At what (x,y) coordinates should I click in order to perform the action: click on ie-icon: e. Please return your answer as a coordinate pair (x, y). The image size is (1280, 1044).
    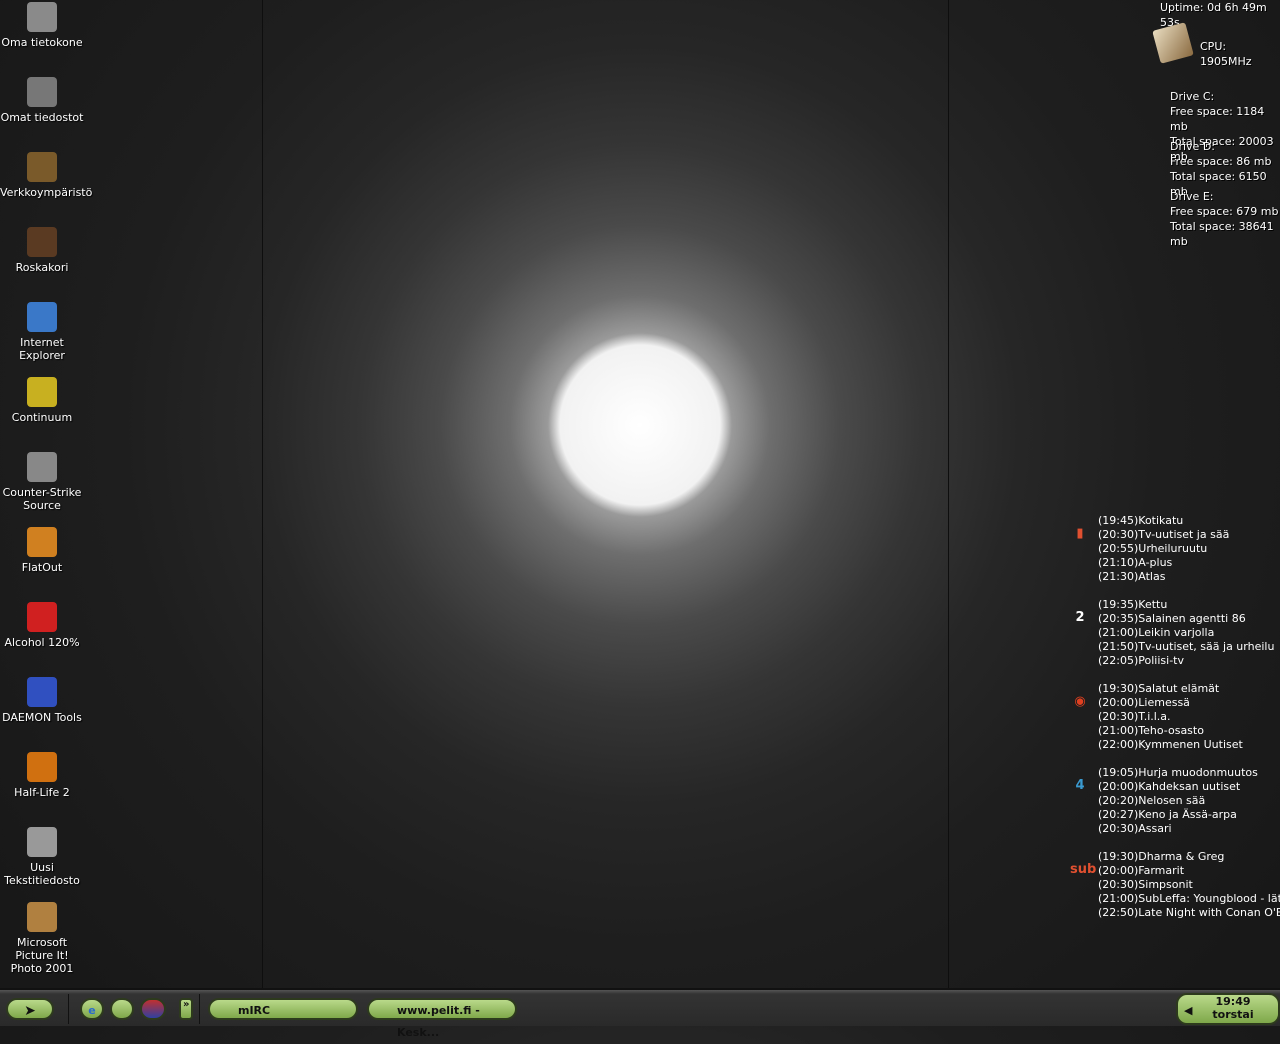
    Looking at the image, I should click on (92, 1010).